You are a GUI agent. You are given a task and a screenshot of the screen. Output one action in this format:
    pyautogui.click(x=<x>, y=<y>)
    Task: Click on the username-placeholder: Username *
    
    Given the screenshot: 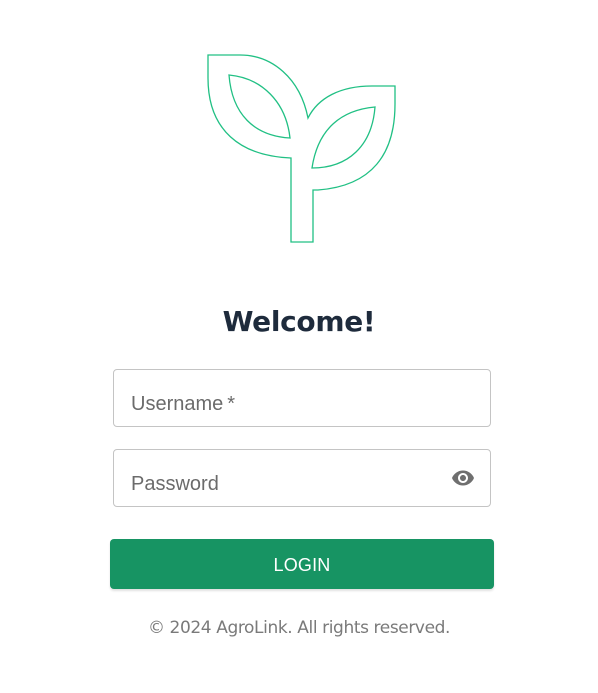 What is the action you would take?
    pyautogui.click(x=183, y=404)
    